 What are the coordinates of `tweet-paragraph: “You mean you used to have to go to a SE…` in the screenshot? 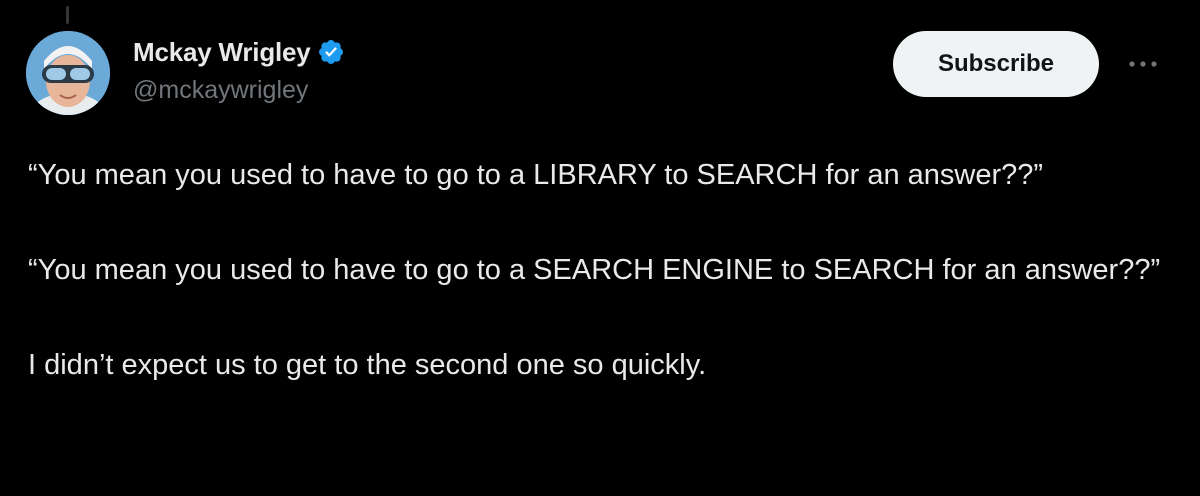 It's located at (594, 270).